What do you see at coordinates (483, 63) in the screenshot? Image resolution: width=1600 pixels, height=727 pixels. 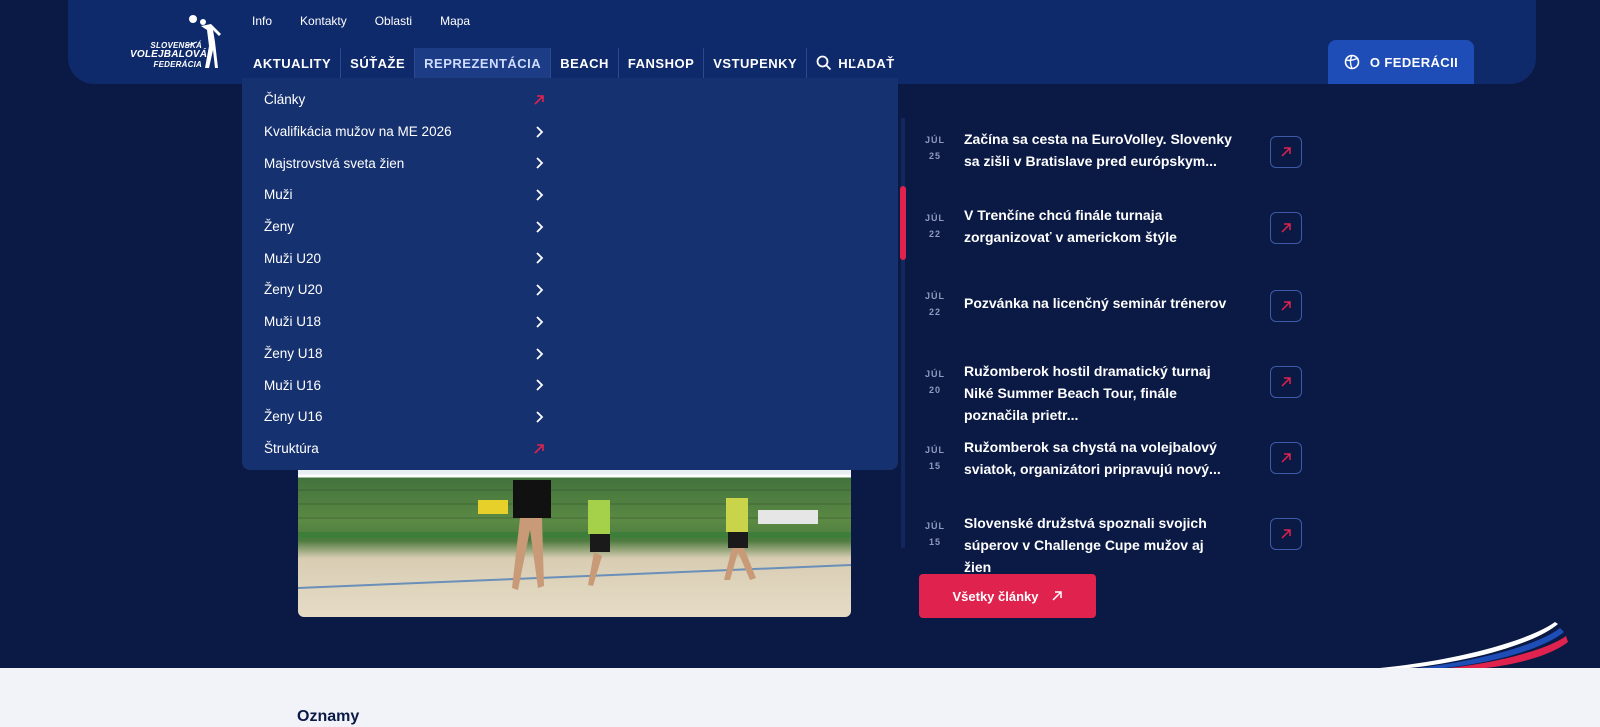 I see `nav-reprezentacia: REPREZENTÁCIA` at bounding box center [483, 63].